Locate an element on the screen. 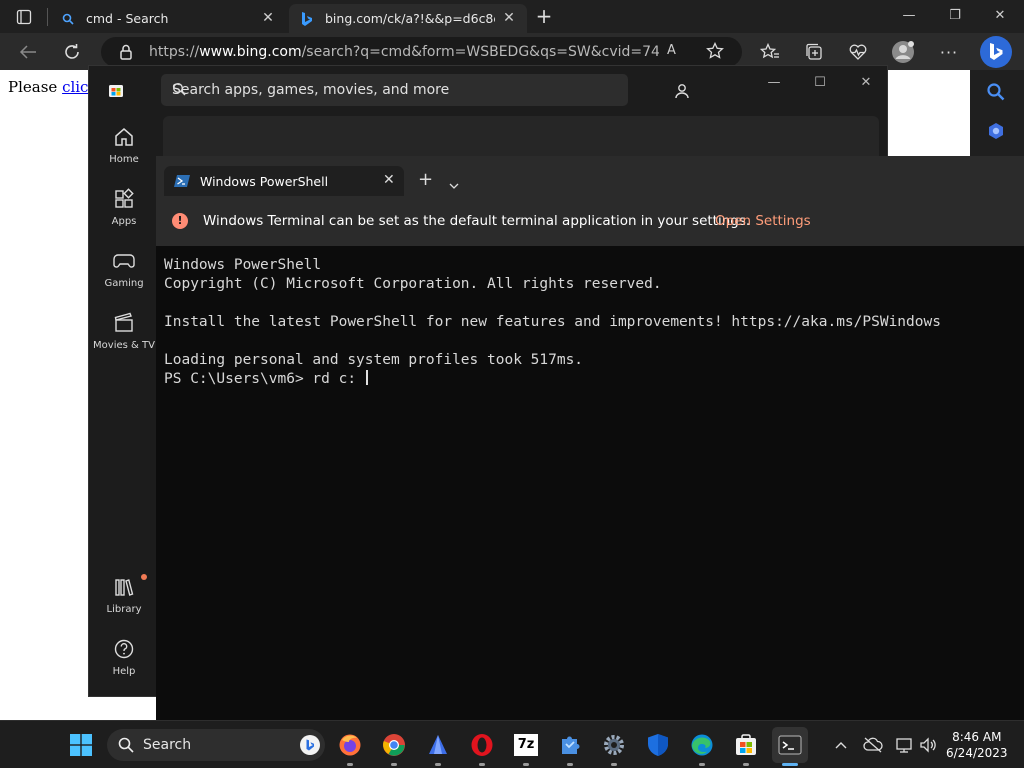  opera-app is located at coordinates (482, 745).